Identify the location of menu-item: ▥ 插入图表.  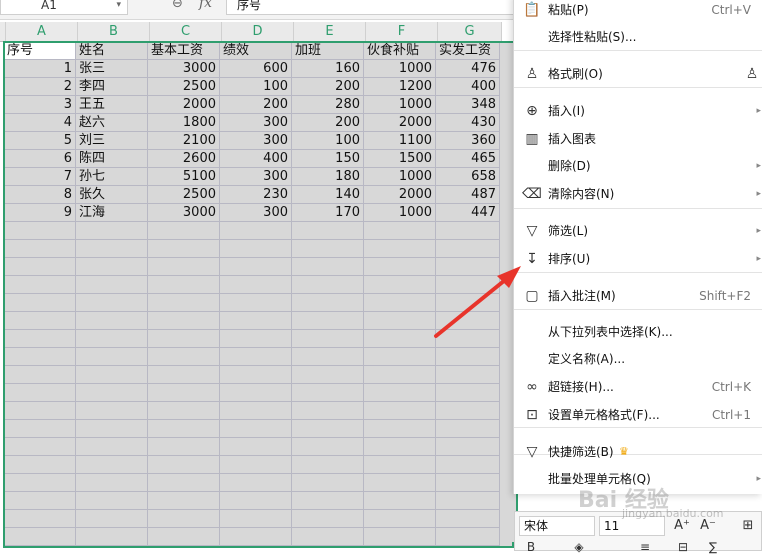
(638, 139).